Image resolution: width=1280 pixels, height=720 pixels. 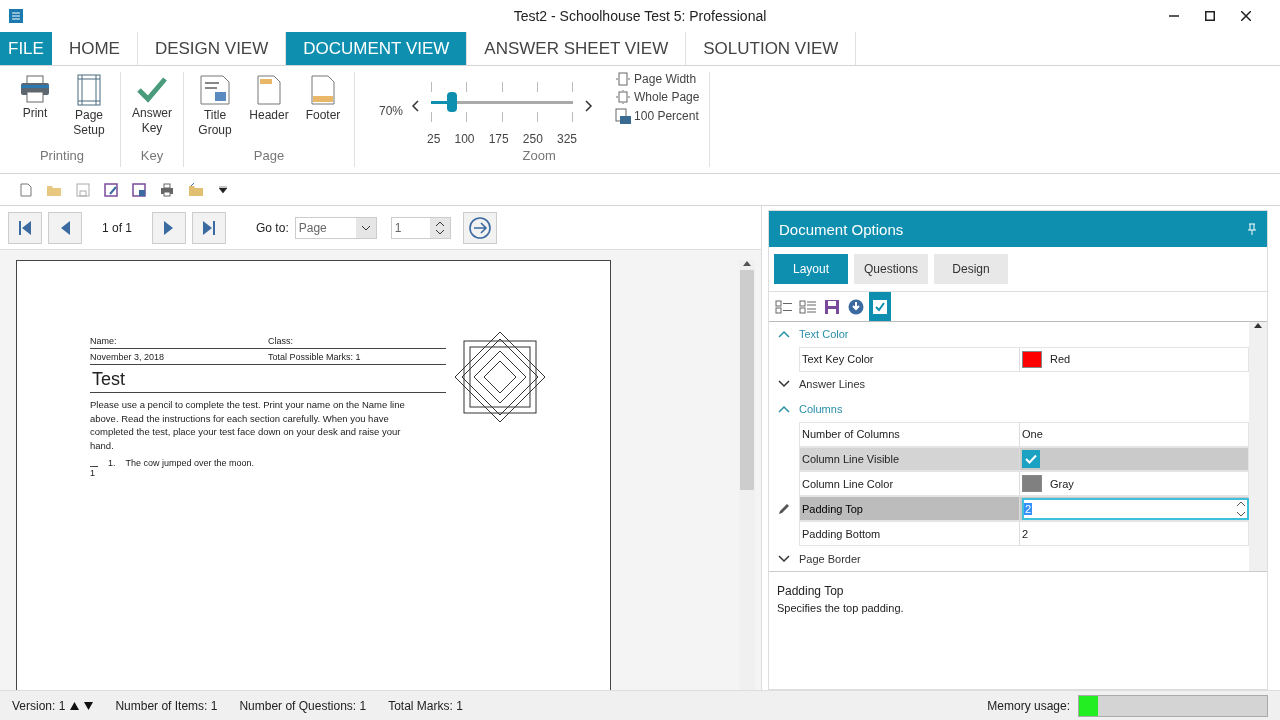 I want to click on tick-label: 25, so click(x=434, y=139).